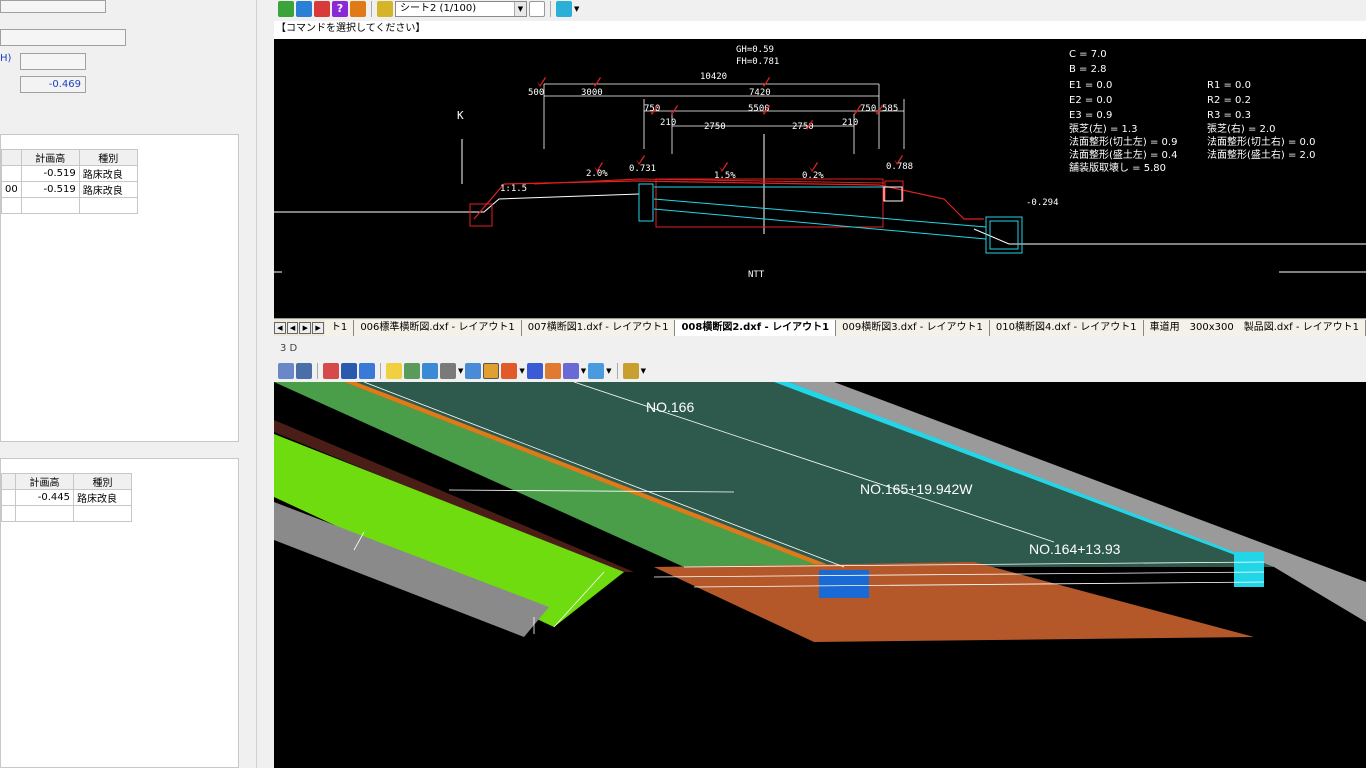  I want to click on tab-009: 009横断図3.dxf - レイアウト1, so click(913, 327).